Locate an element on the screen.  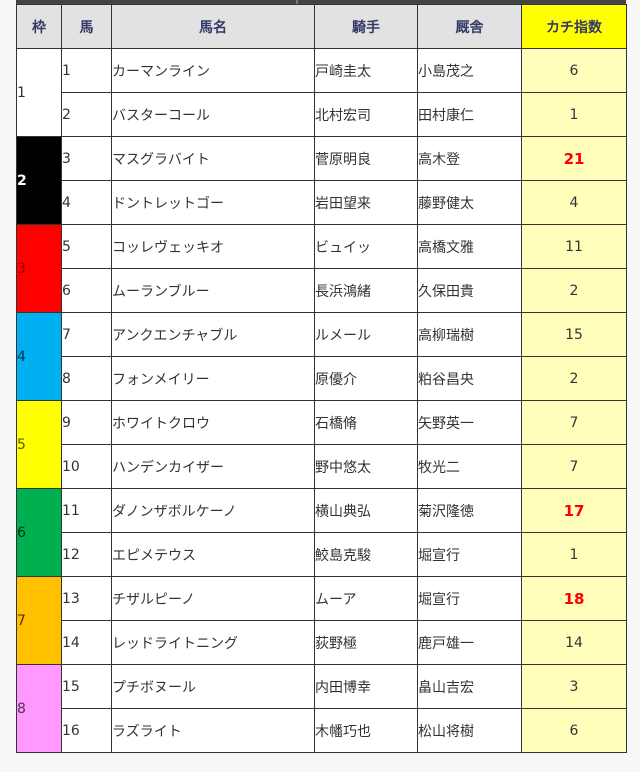
trainer-cell: 藤野健太 is located at coordinates (469, 202).